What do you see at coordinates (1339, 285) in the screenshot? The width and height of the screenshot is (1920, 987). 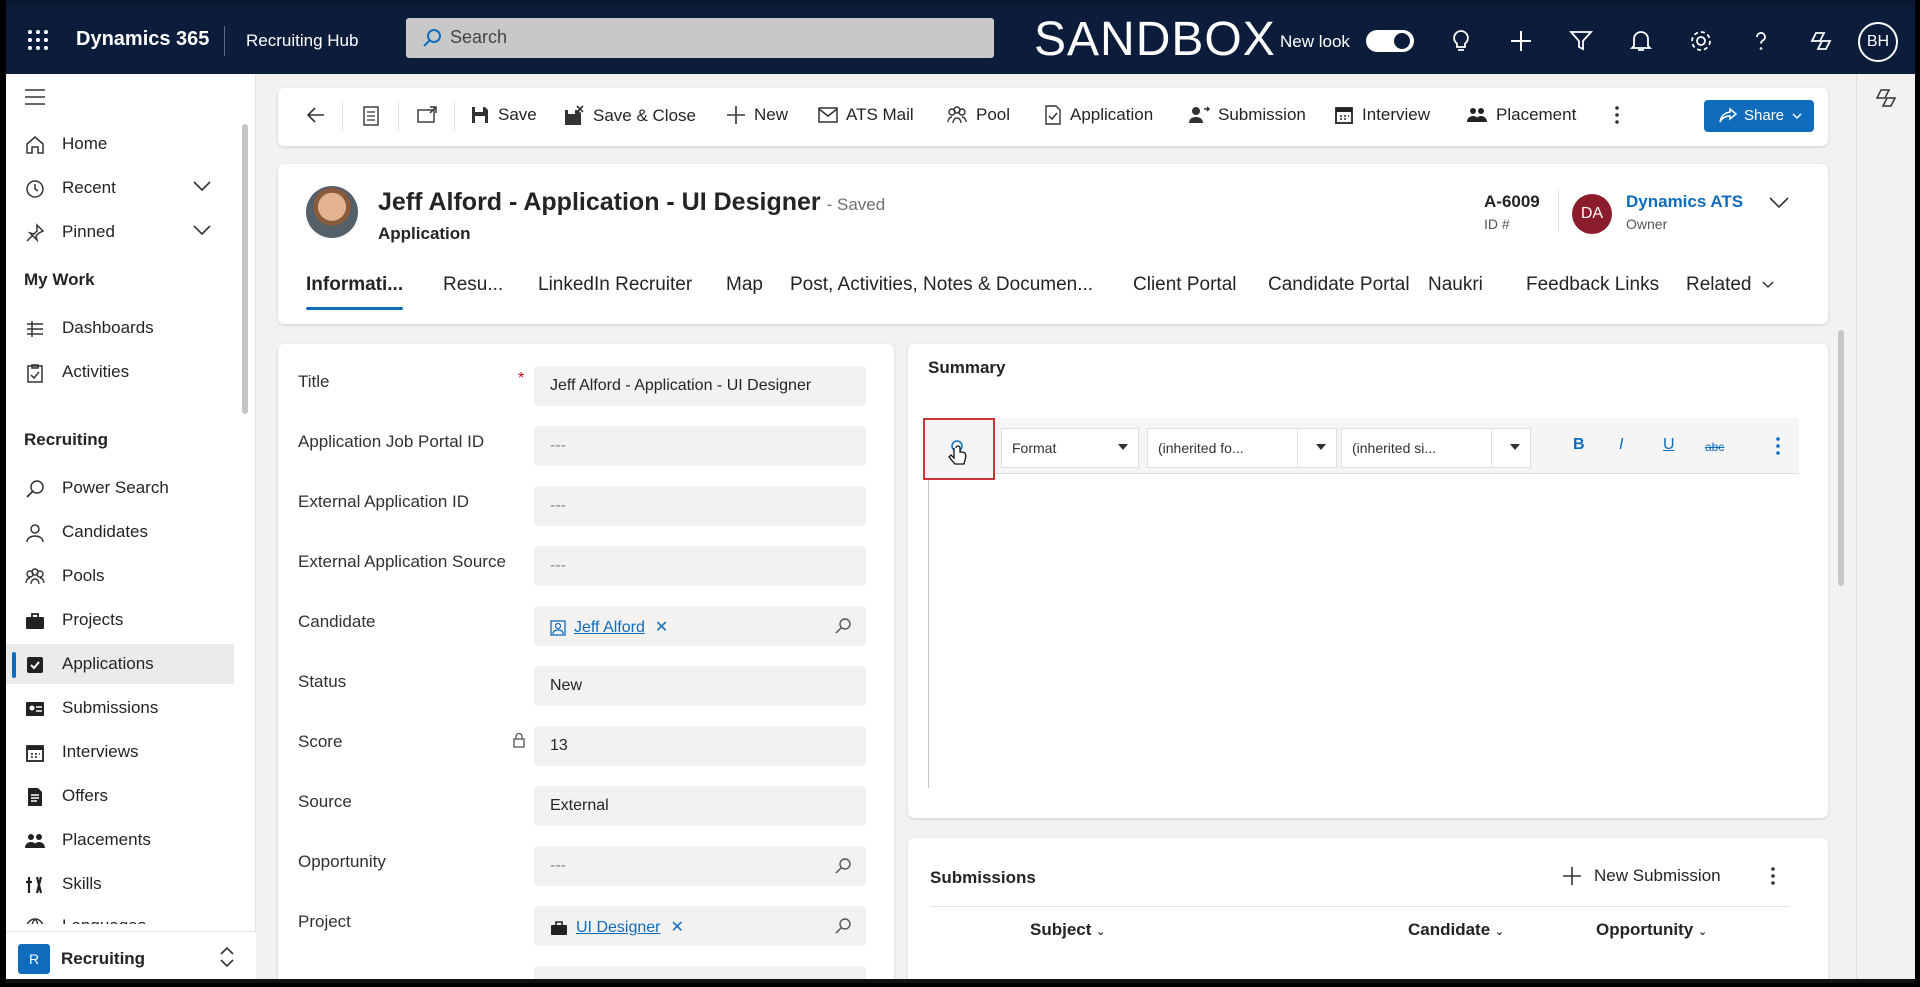 I see `tab-candidate-portal: Candidate Portal` at bounding box center [1339, 285].